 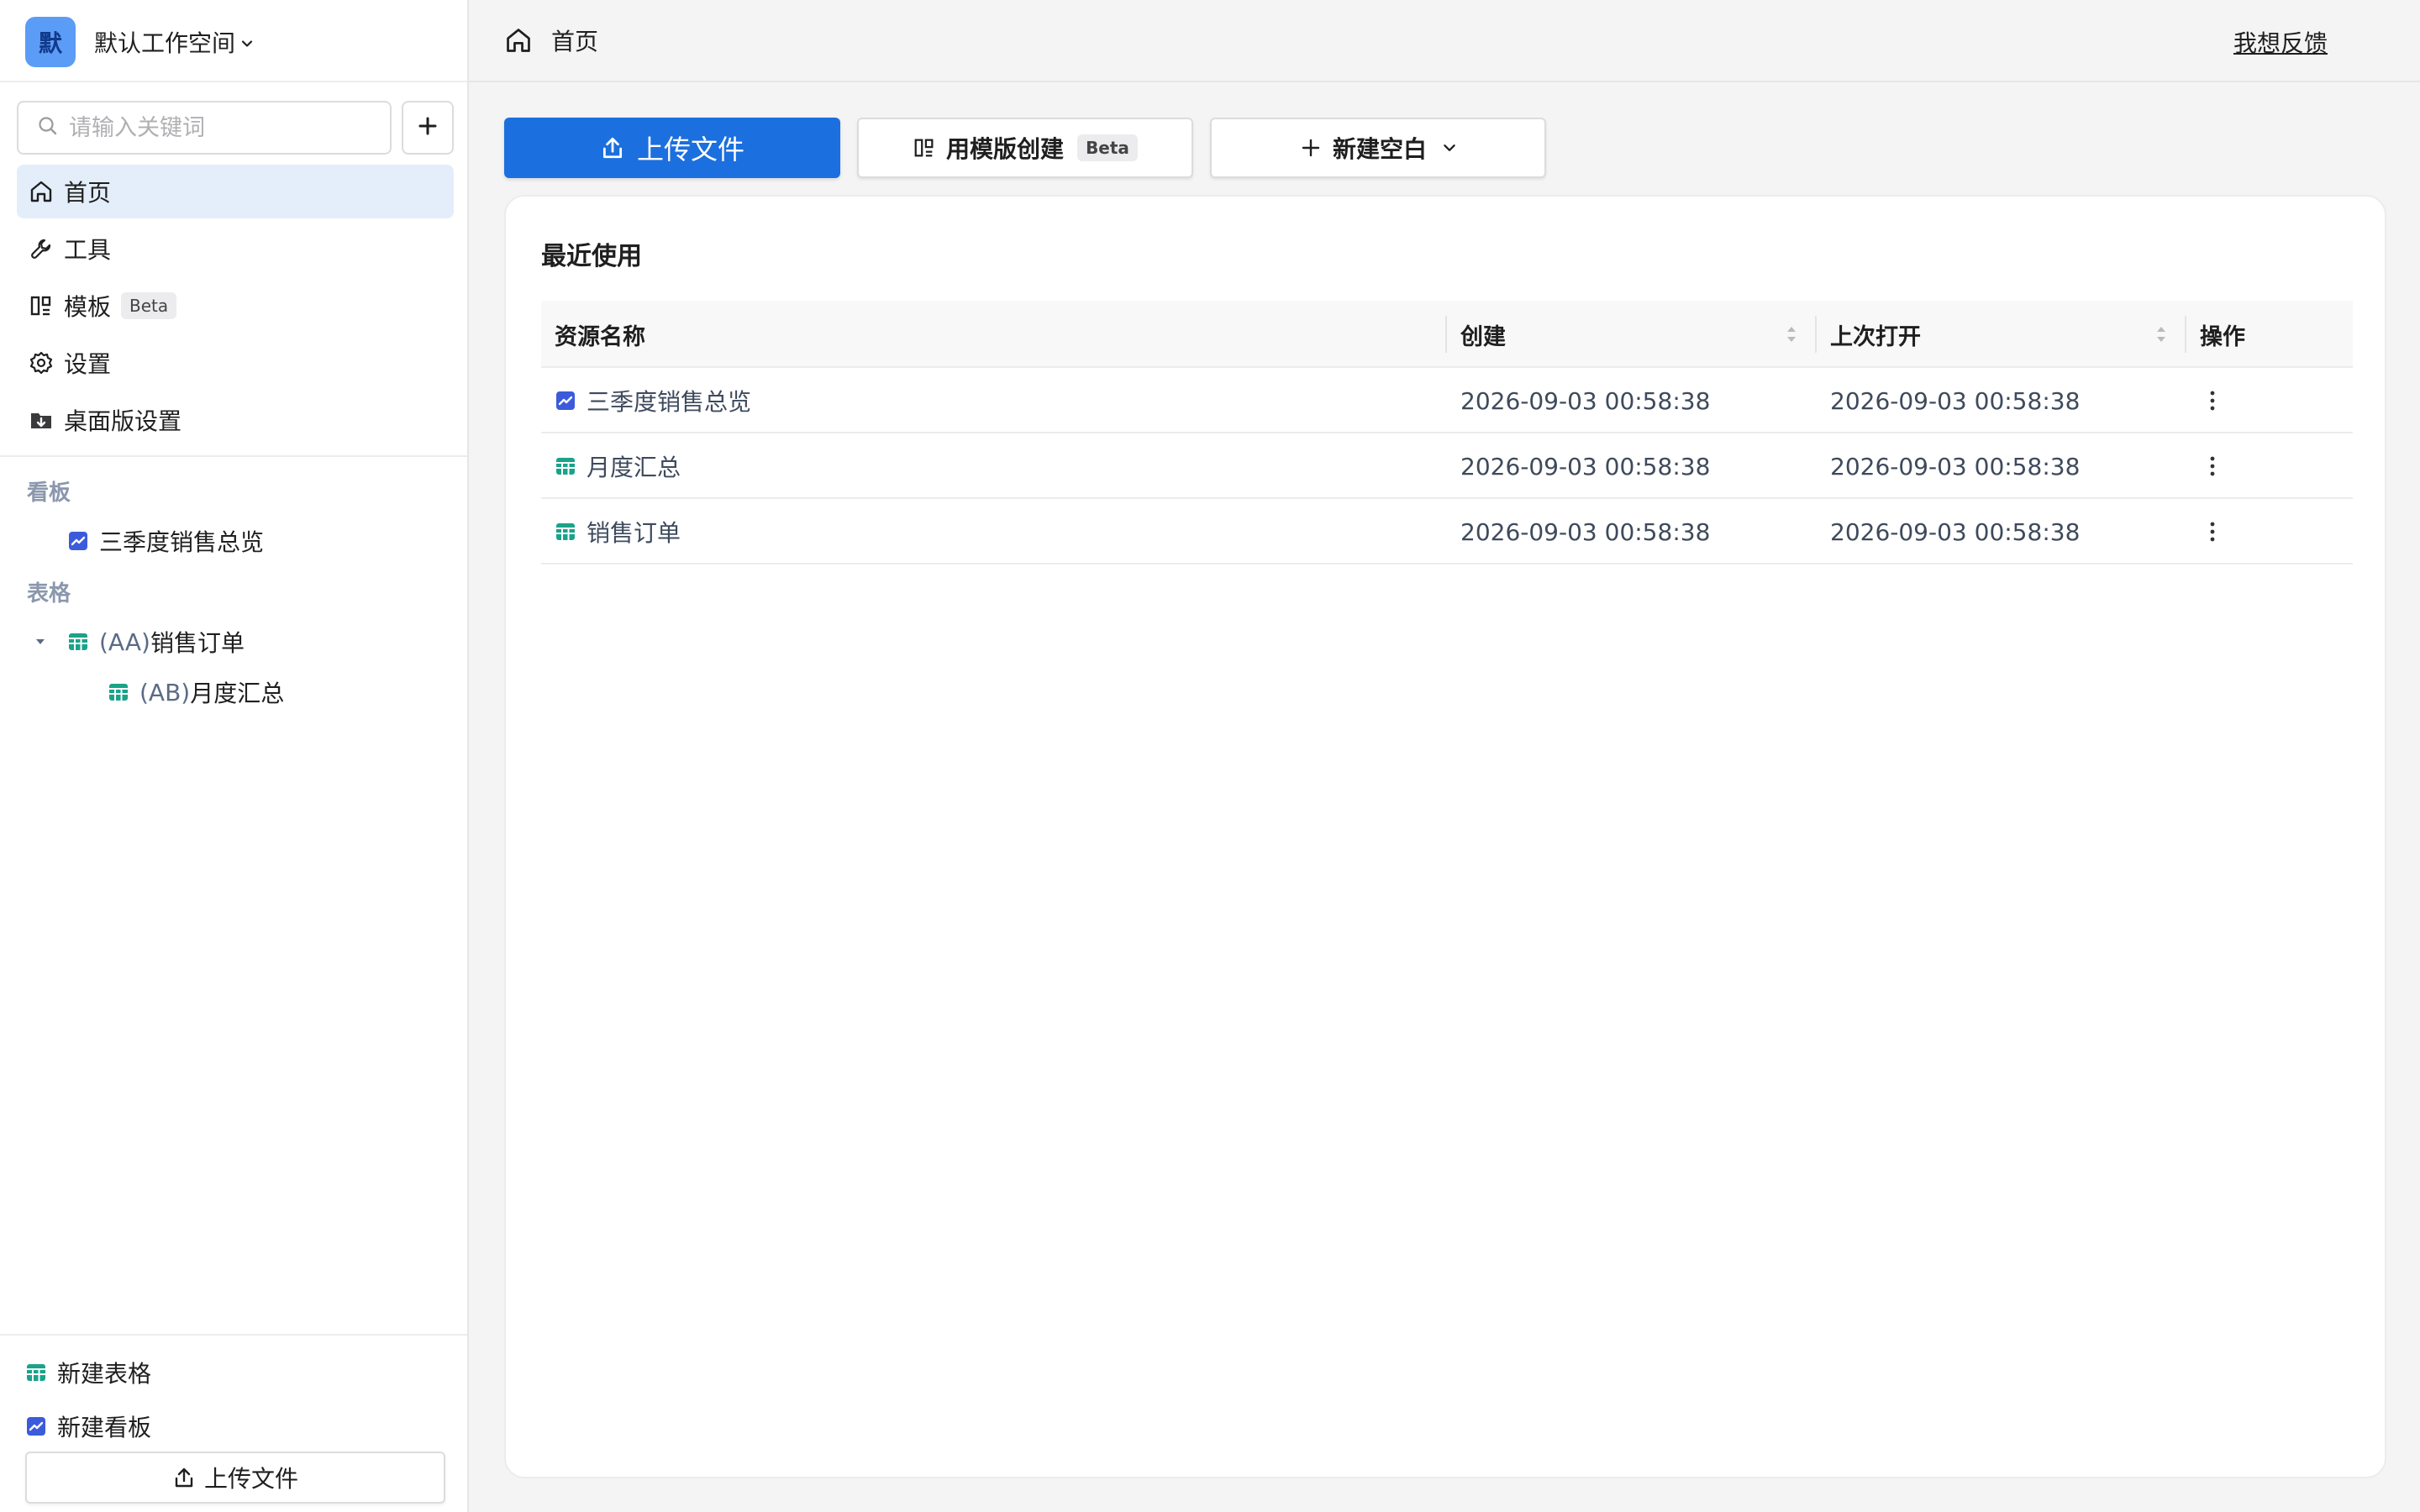 I want to click on sidebar-bottom-divider, so click(x=233, y=1335).